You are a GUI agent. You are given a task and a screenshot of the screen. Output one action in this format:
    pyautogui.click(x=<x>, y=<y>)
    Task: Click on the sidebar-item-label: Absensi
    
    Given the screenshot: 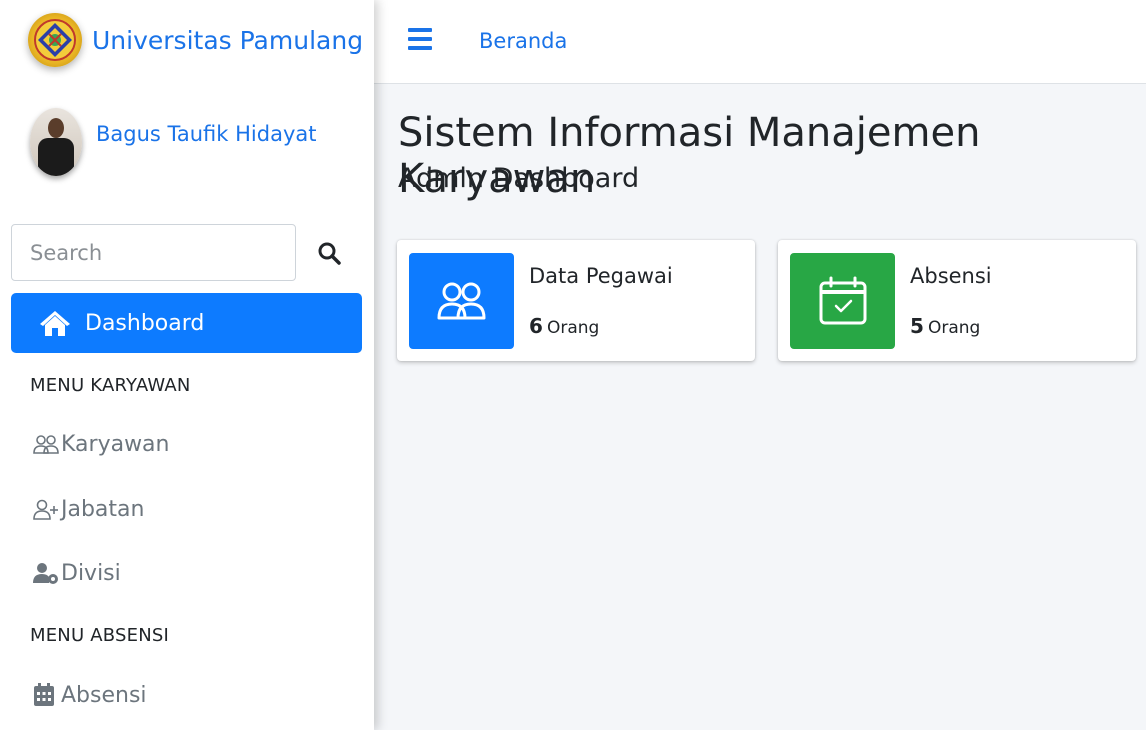 What is the action you would take?
    pyautogui.click(x=104, y=695)
    